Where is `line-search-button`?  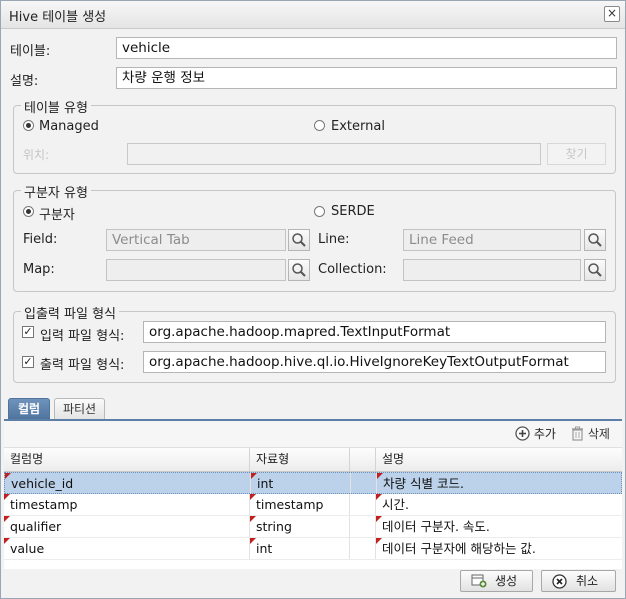
line-search-button is located at coordinates (595, 240).